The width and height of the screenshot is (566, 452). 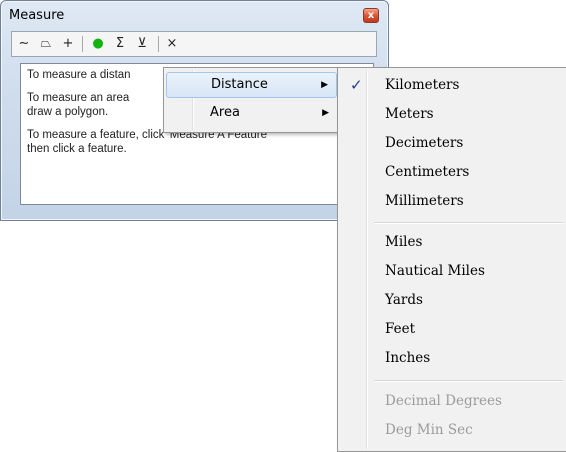 What do you see at coordinates (120, 44) in the screenshot?
I see `sum-icon: Σ` at bounding box center [120, 44].